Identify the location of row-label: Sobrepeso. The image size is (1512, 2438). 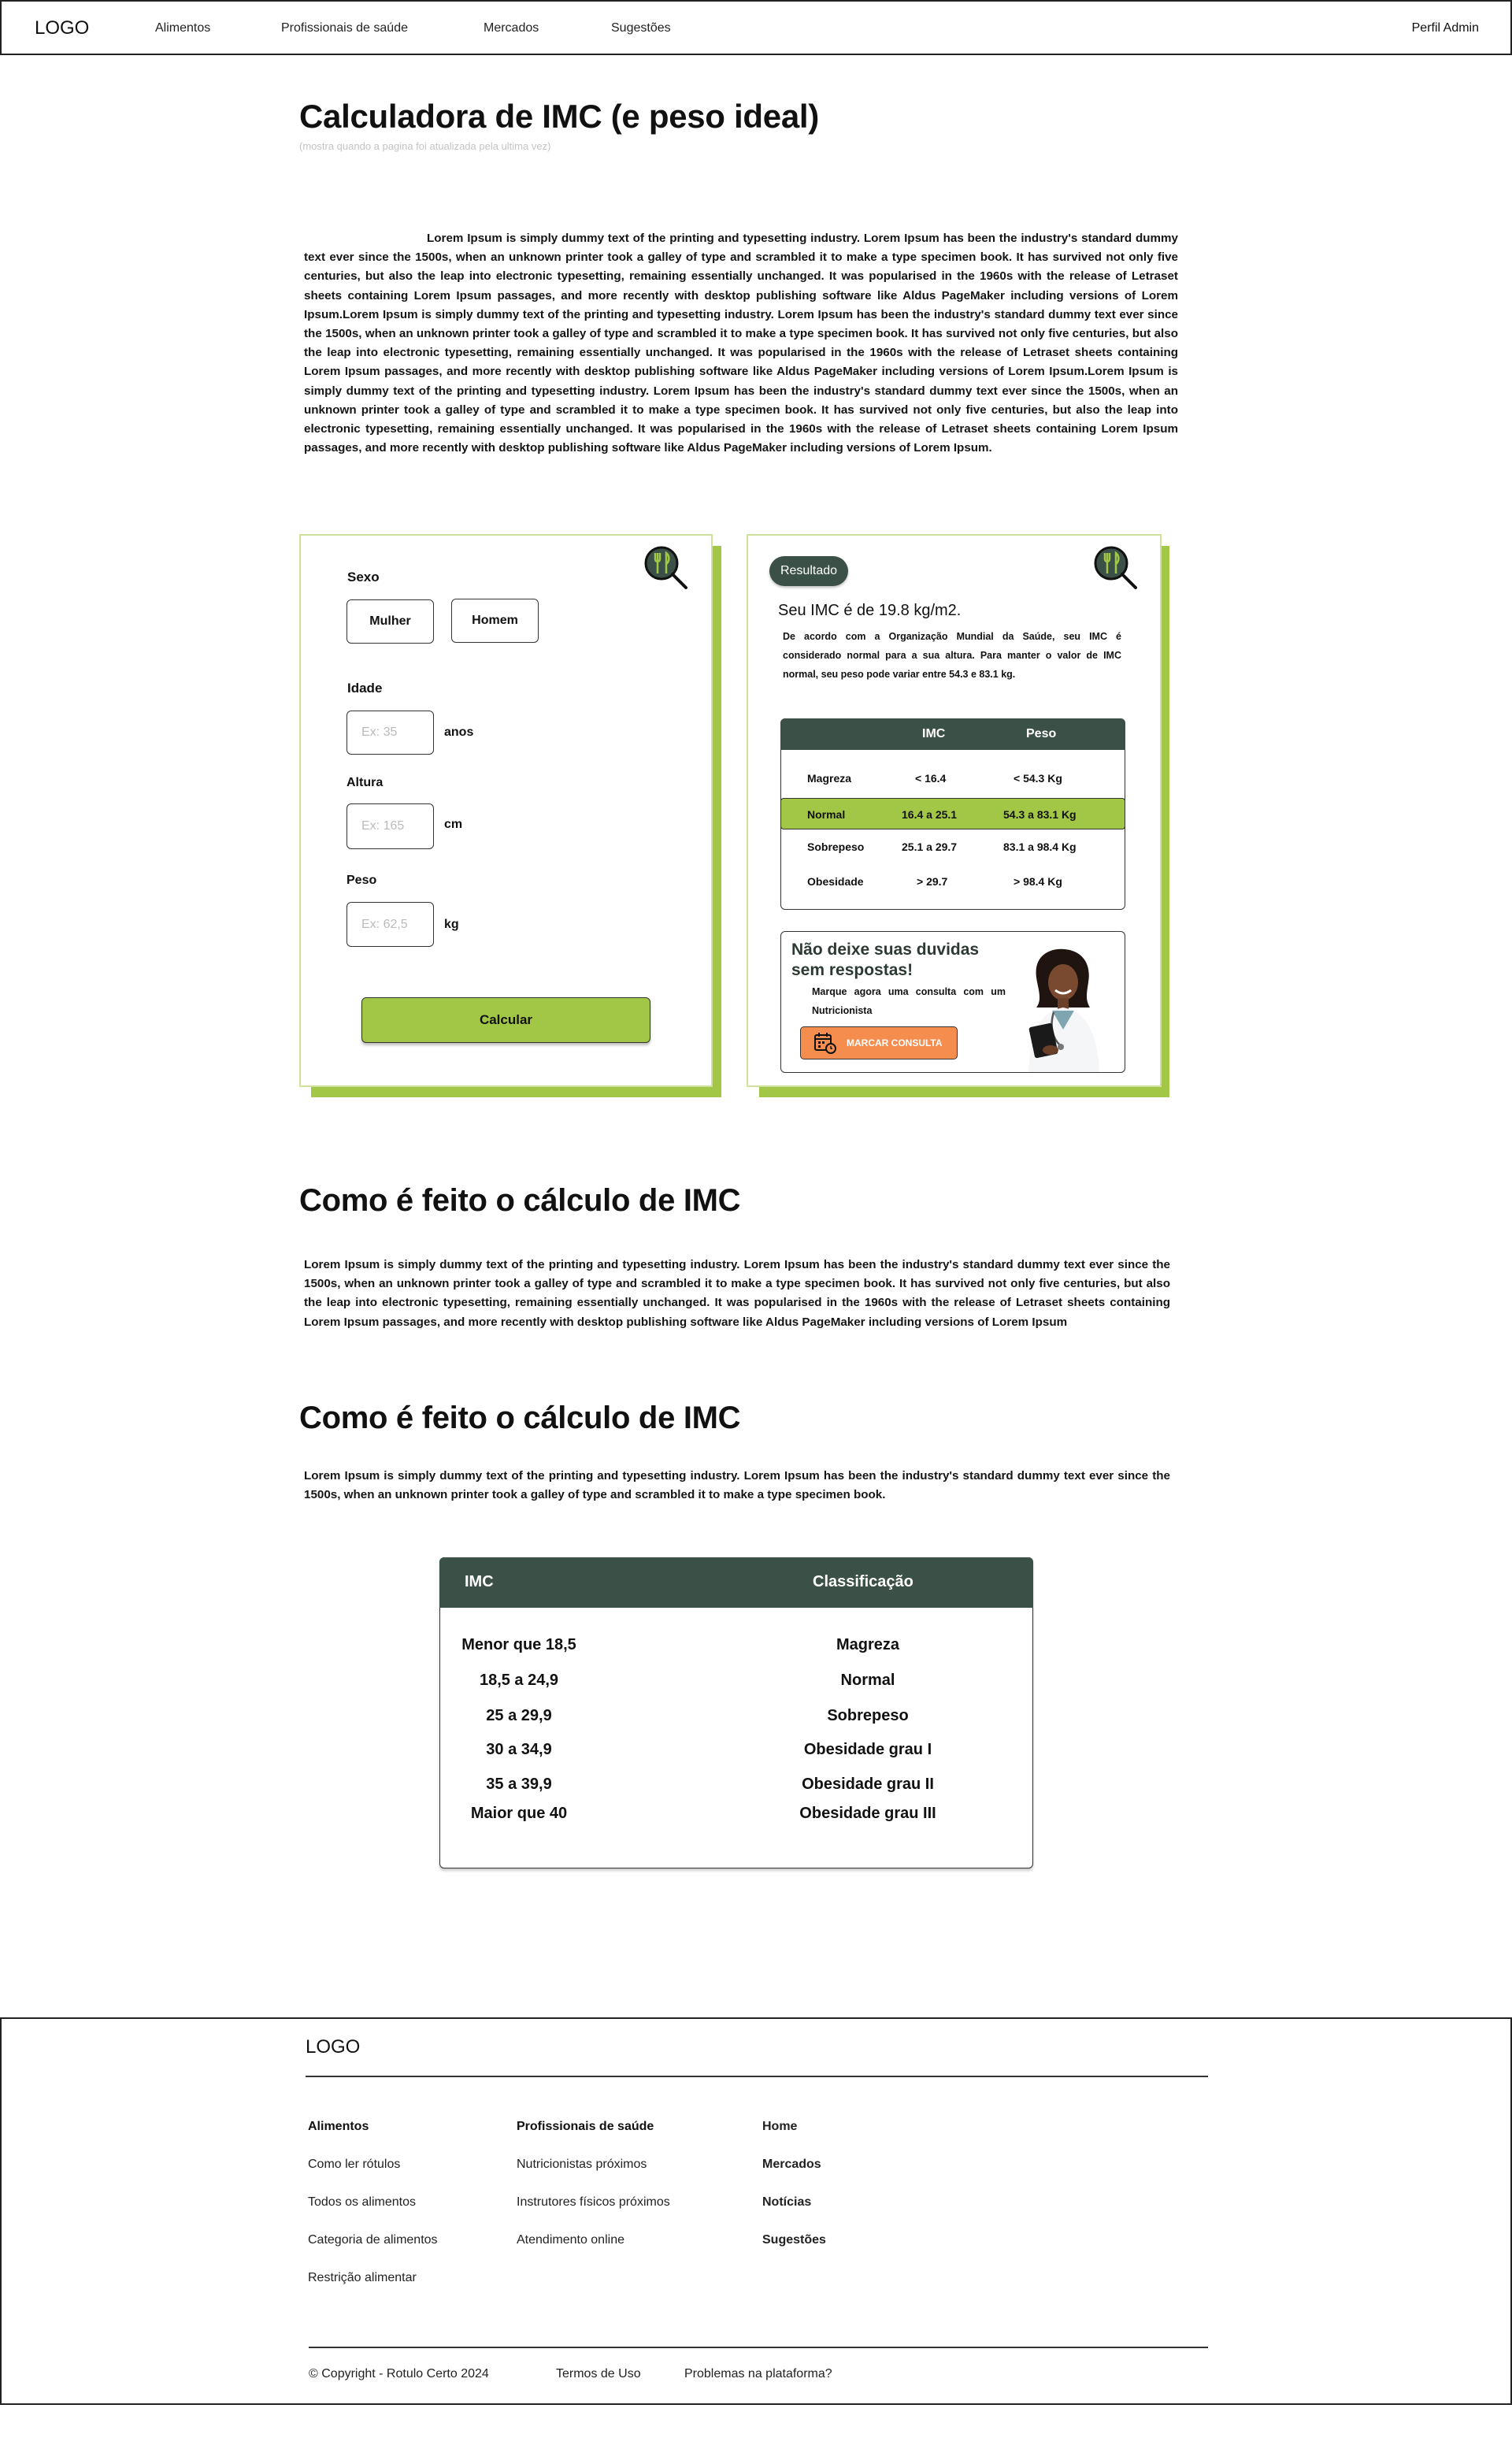
(836, 846).